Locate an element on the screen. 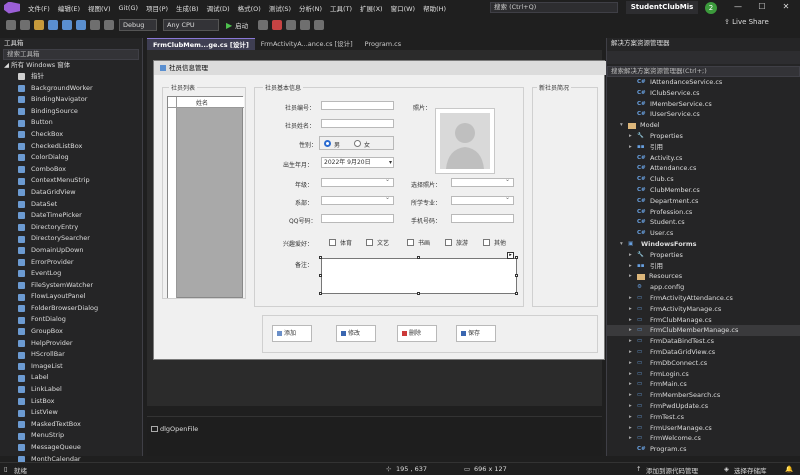 The height and width of the screenshot is (475, 800). toolbox-item: 指针 is located at coordinates (71, 77).